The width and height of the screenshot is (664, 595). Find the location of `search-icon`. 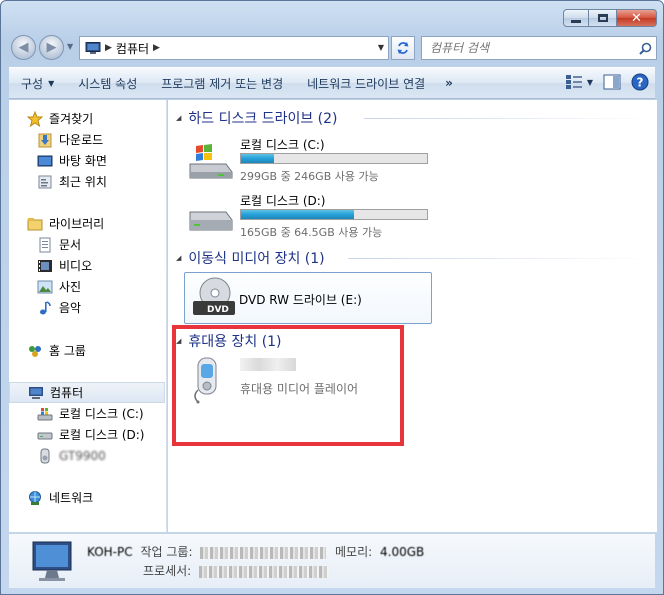

search-icon is located at coordinates (645, 48).